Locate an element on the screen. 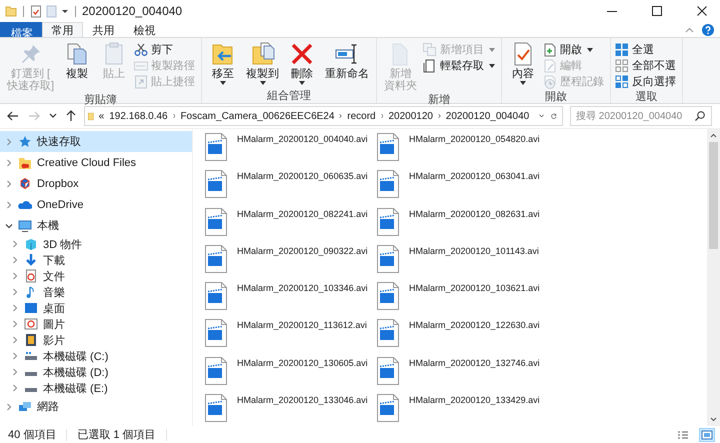 The height and width of the screenshot is (443, 720). ribbon-button: 開啟 is located at coordinates (574, 49).